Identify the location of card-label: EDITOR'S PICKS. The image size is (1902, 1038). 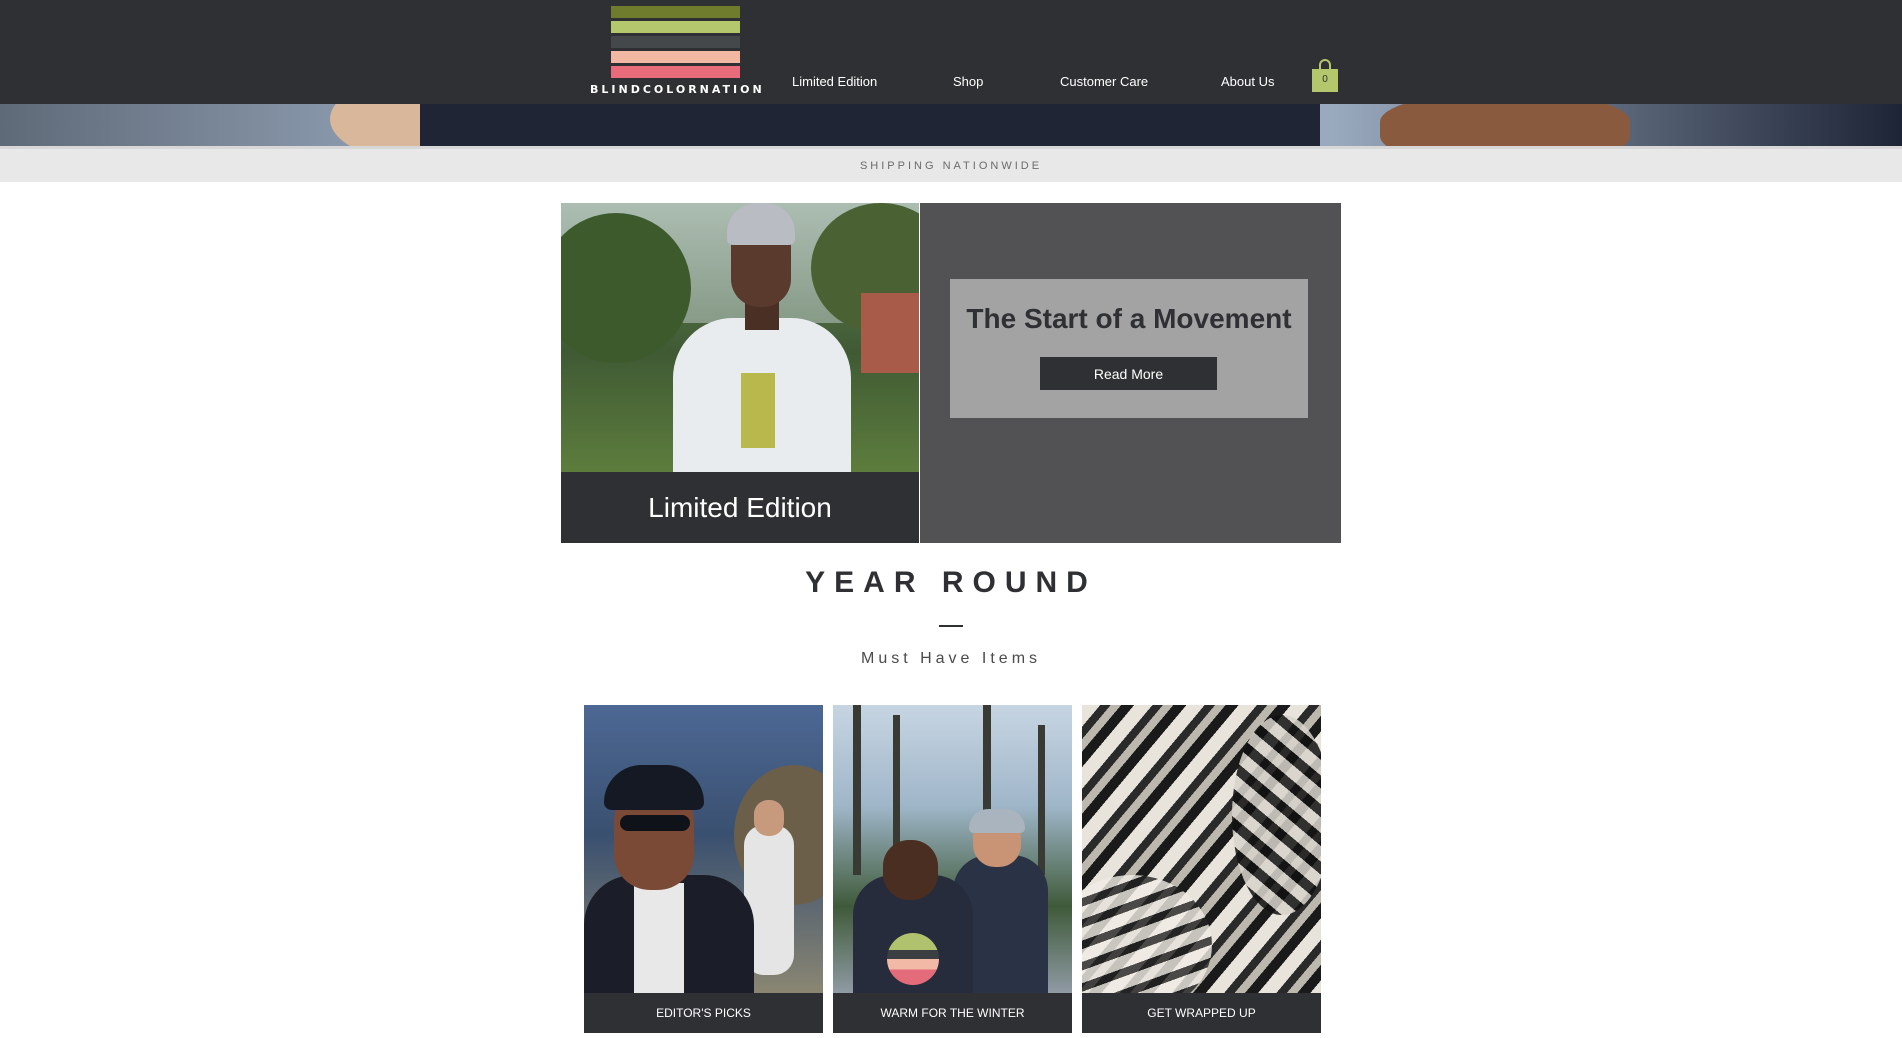
(703, 1013).